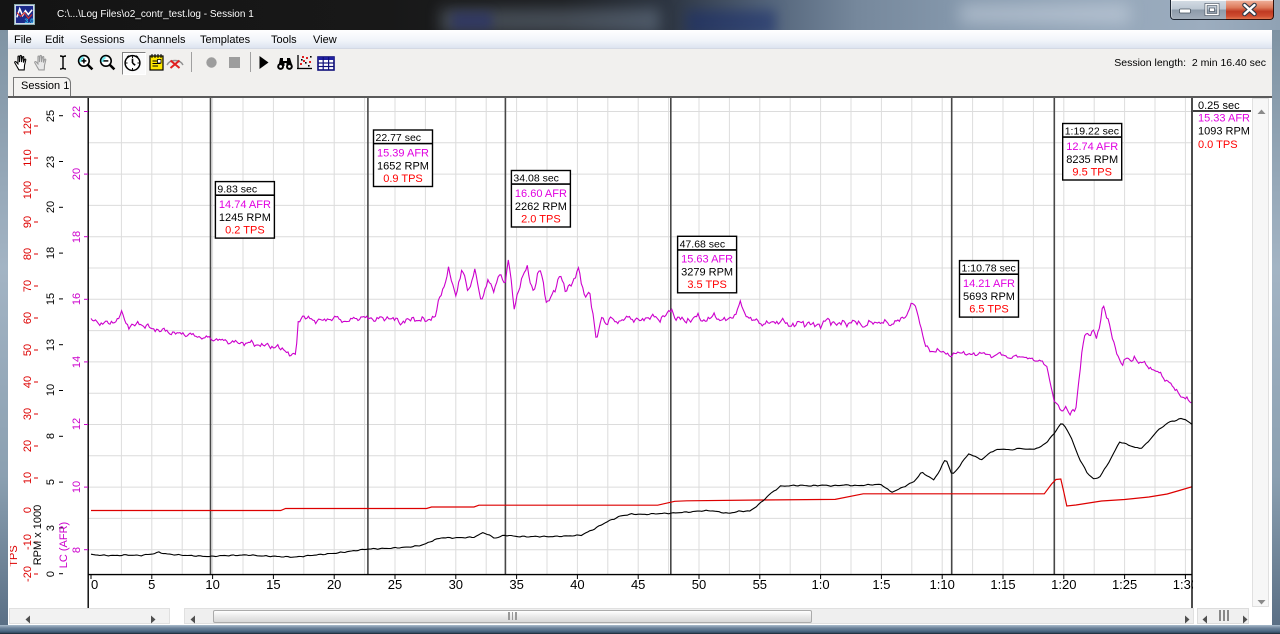 Image resolution: width=1280 pixels, height=634 pixels. What do you see at coordinates (707, 260) in the screenshot?
I see `svg-text: 15.63 AFR` at bounding box center [707, 260].